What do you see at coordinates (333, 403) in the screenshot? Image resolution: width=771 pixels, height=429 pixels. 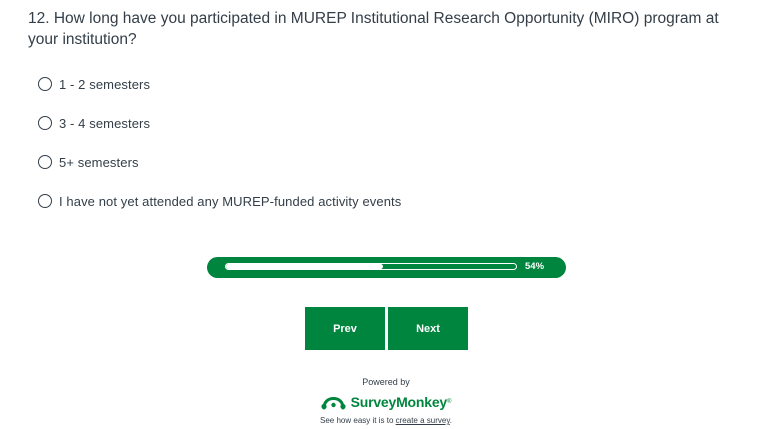 I see `surveymonkey-logo-icon` at bounding box center [333, 403].